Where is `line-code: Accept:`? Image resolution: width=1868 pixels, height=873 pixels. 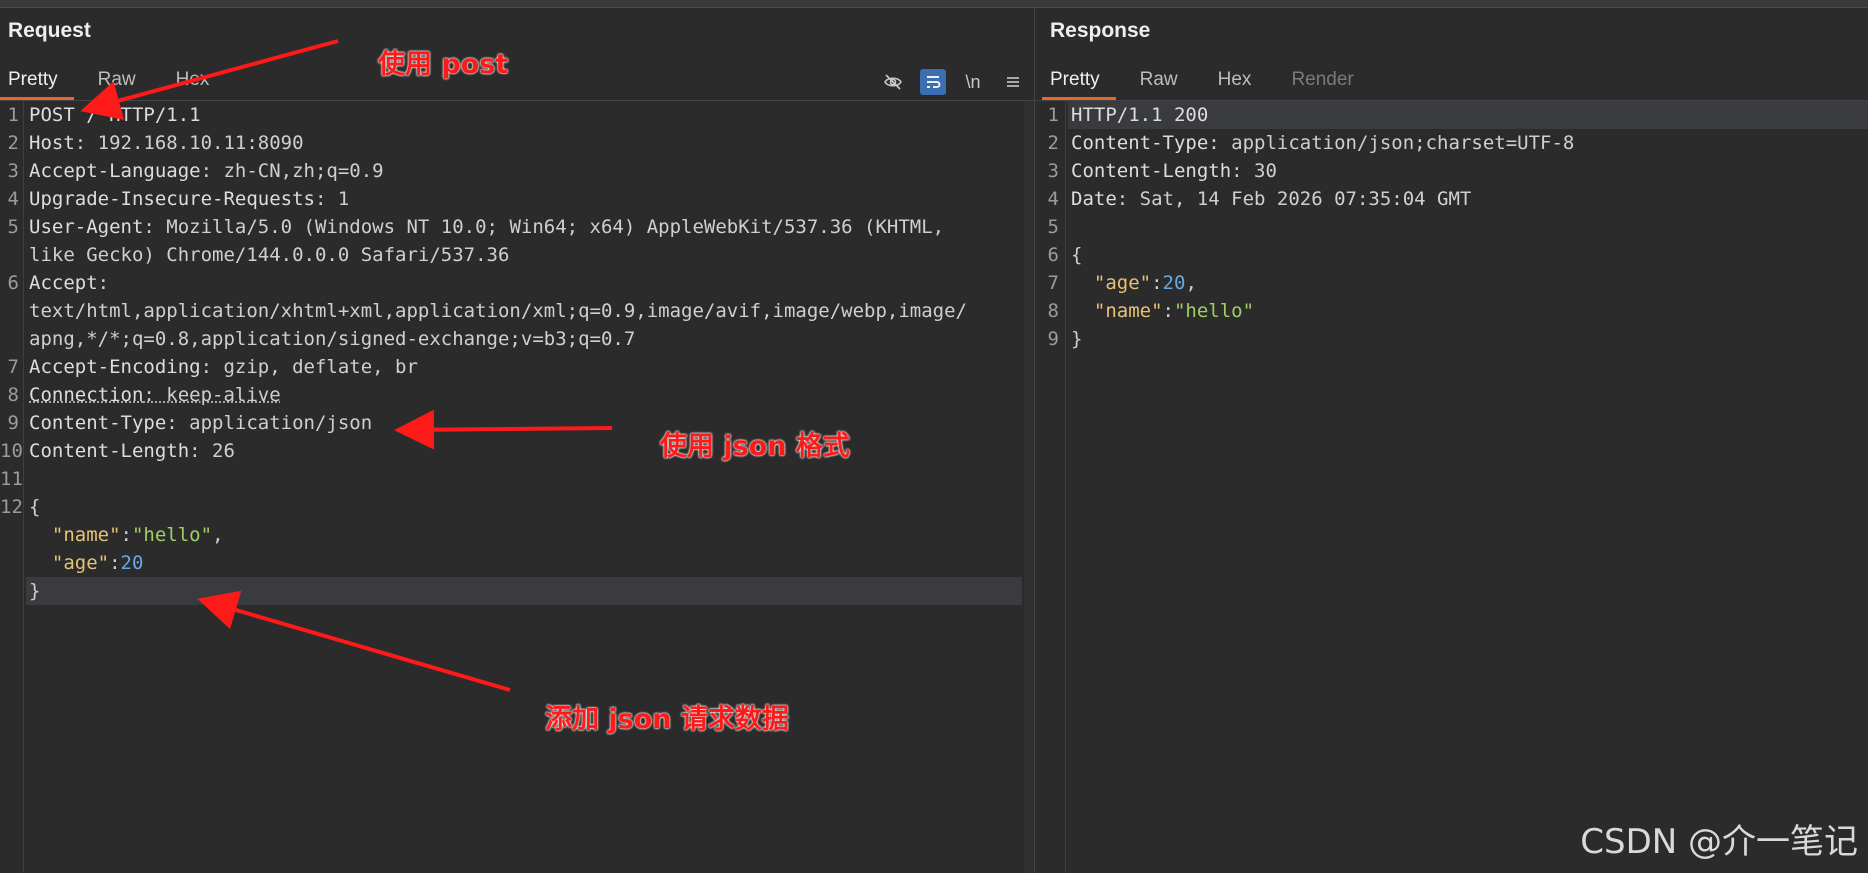 line-code: Accept: is located at coordinates (69, 283).